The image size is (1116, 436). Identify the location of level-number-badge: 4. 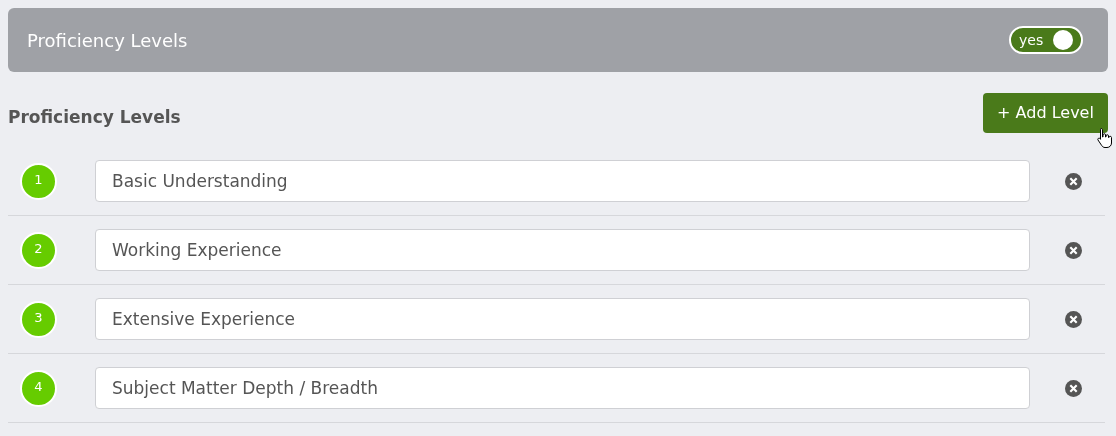
(38, 388).